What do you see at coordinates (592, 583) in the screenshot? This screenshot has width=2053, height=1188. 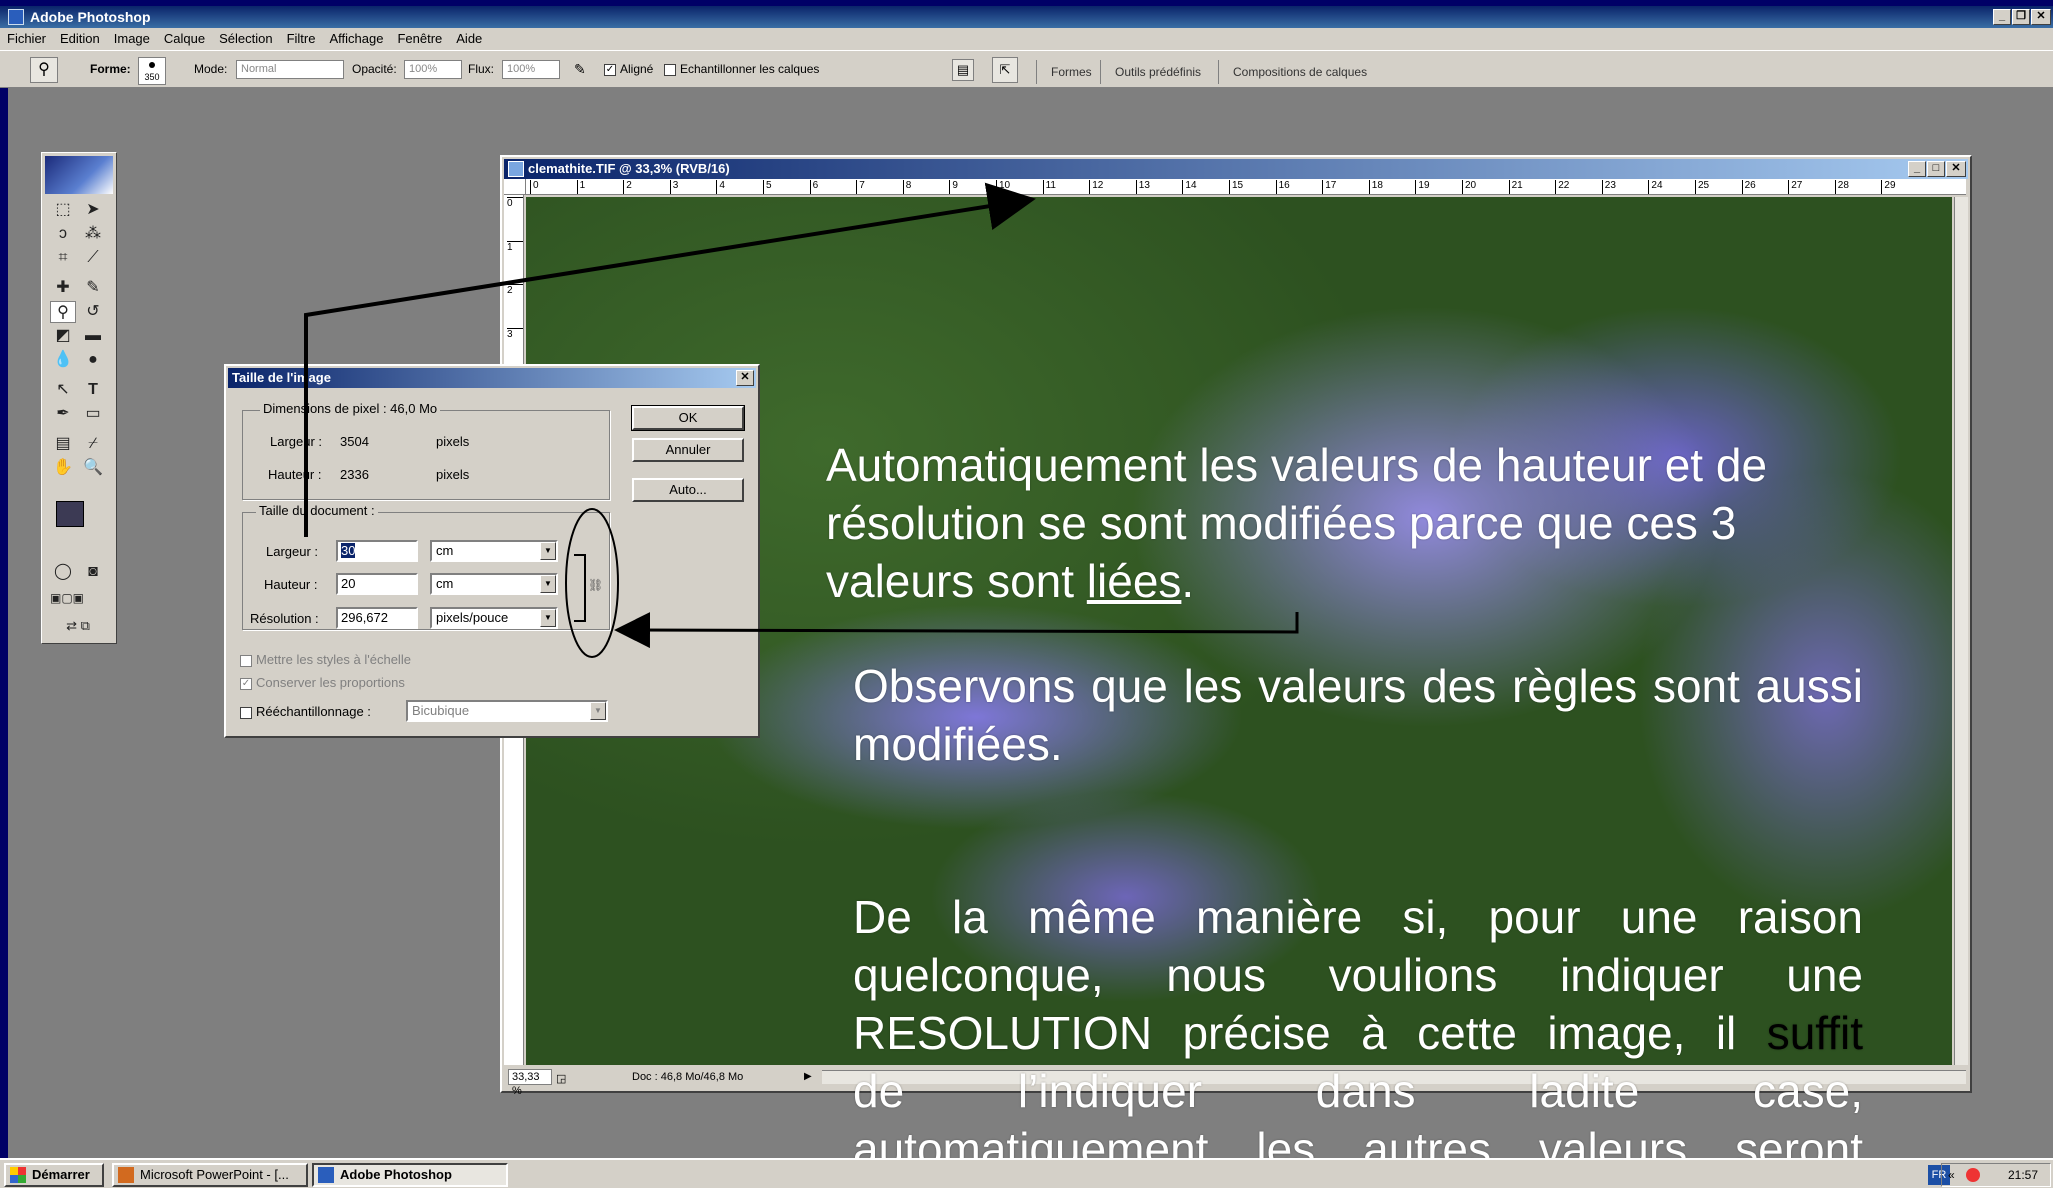 I see `link-highlight-ellipse` at bounding box center [592, 583].